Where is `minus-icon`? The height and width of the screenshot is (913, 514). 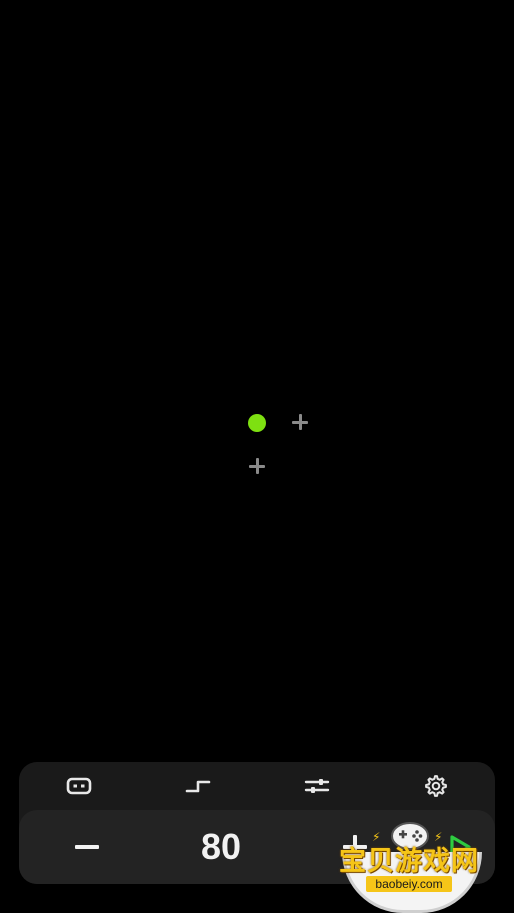 minus-icon is located at coordinates (87, 847).